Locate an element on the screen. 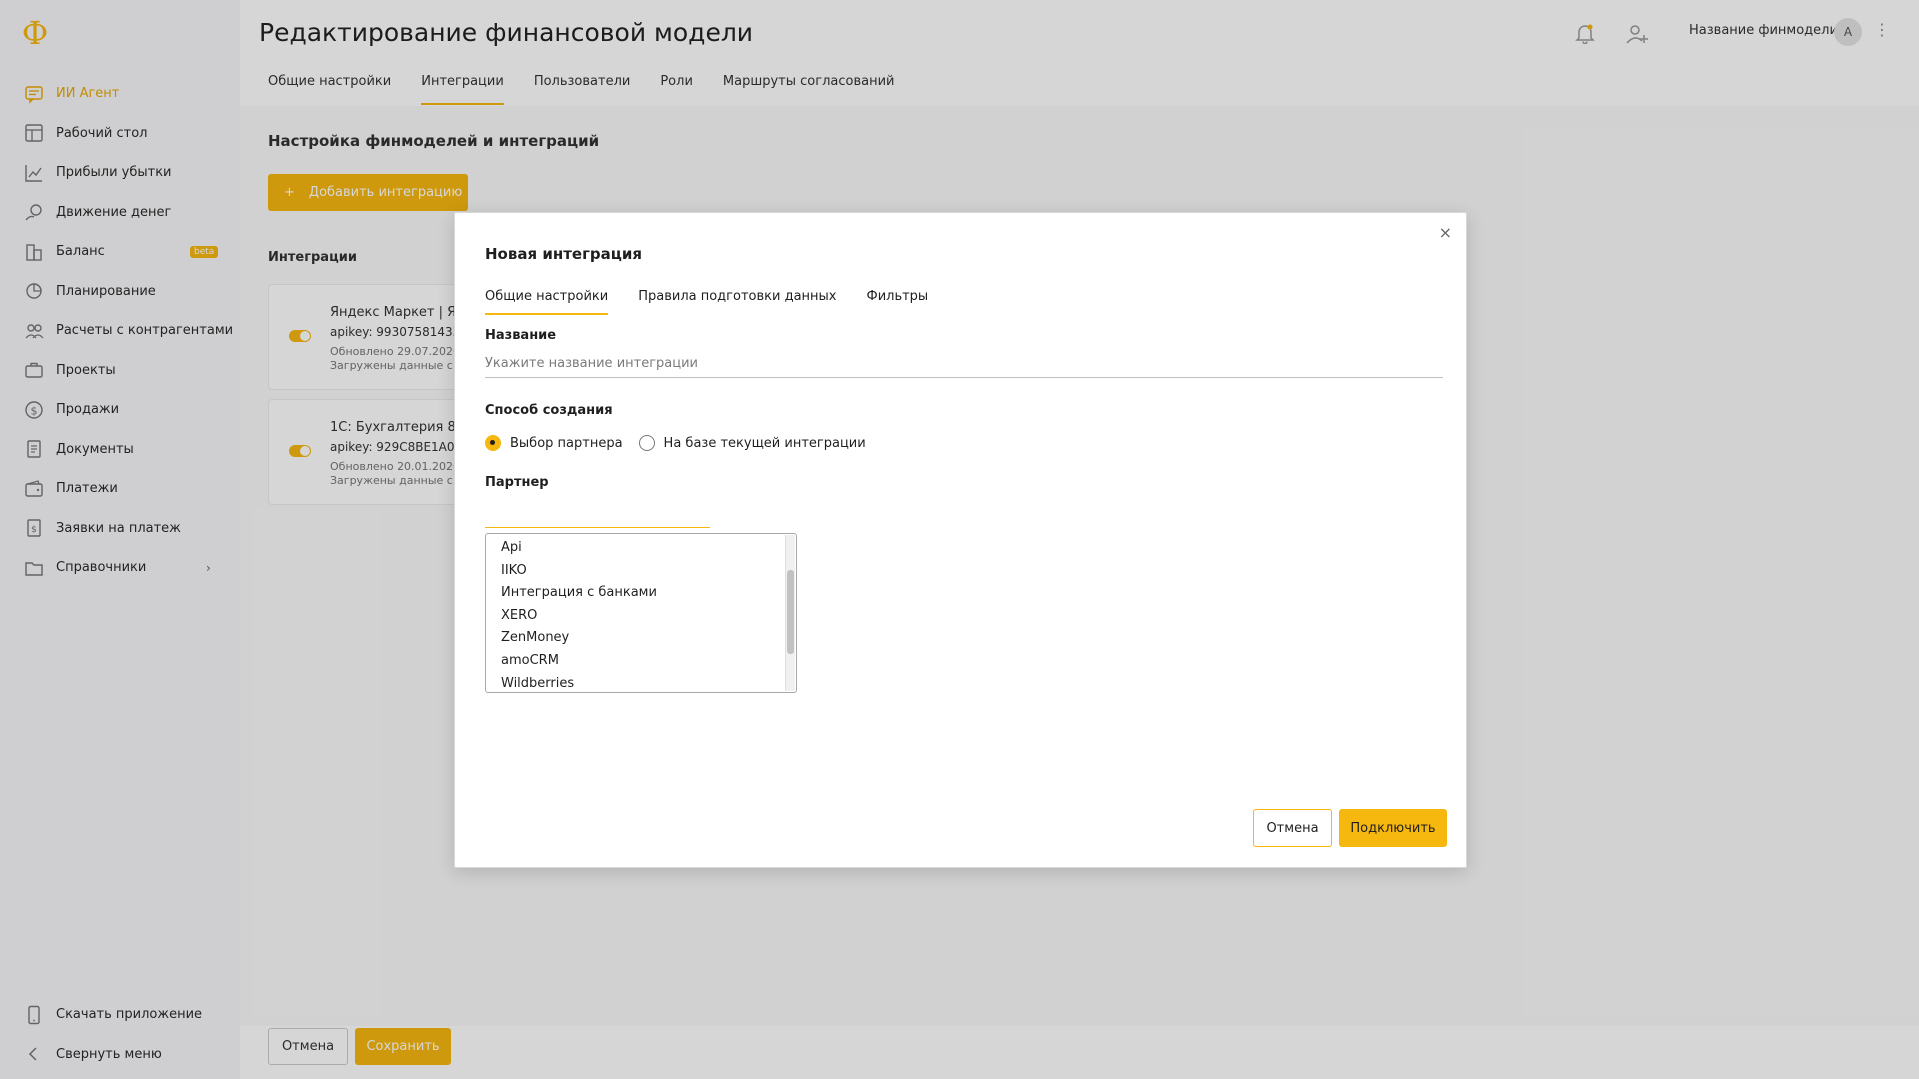  modal-tab-general: Общие настройки is located at coordinates (547, 302).